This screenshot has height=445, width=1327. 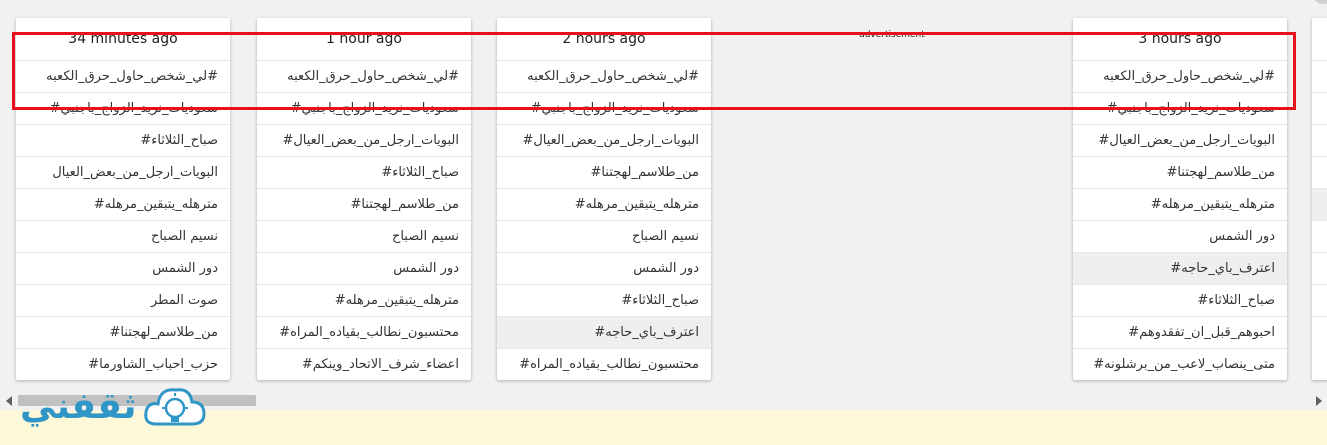 What do you see at coordinates (364, 39) in the screenshot?
I see `card-time-heading: 1 hour ago` at bounding box center [364, 39].